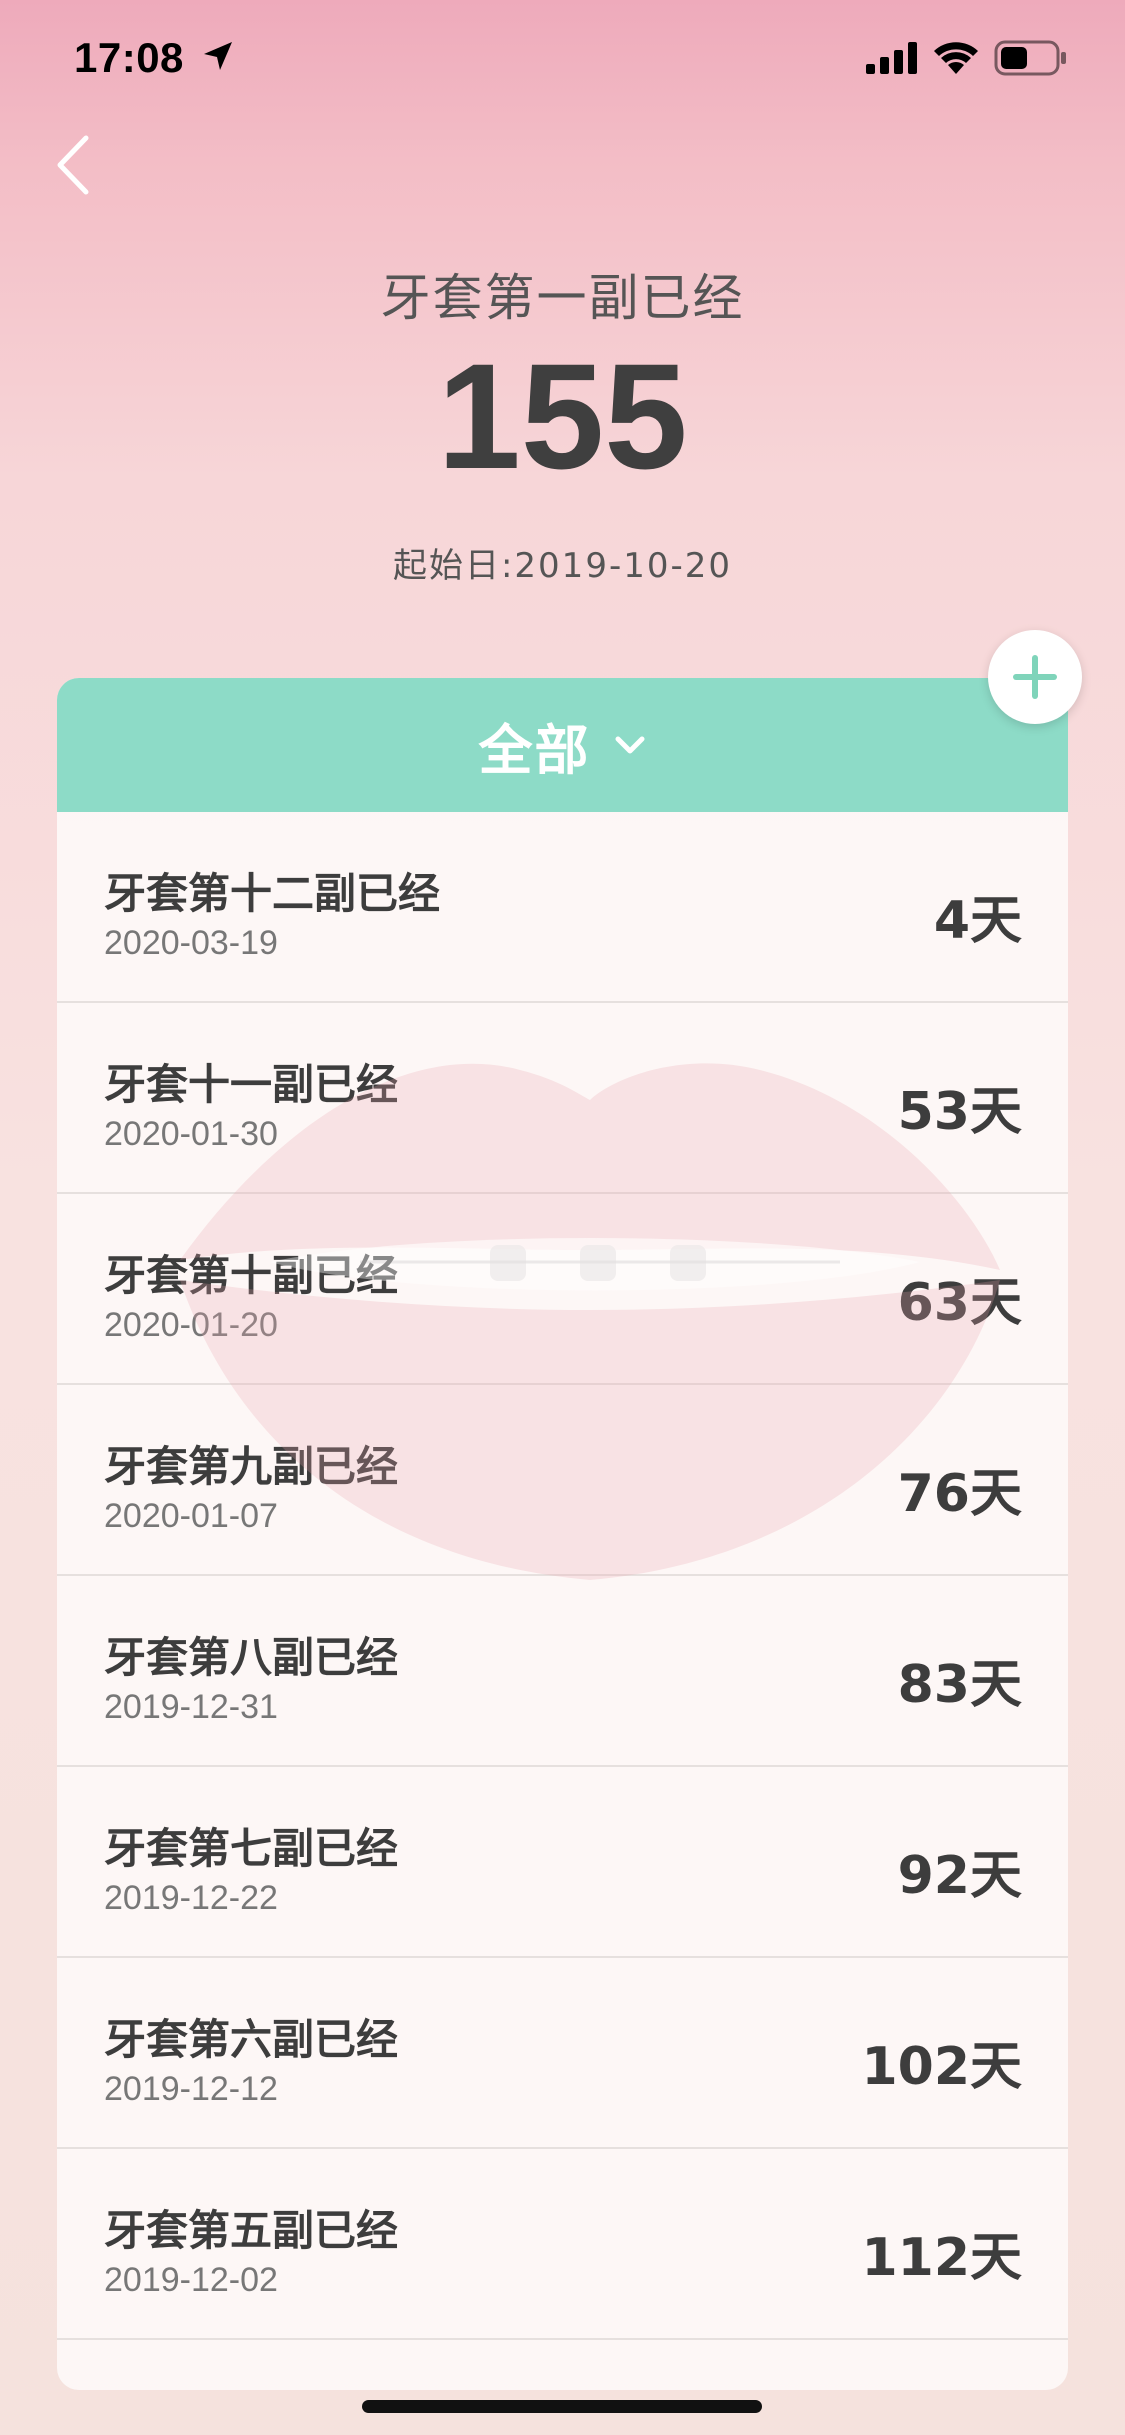 Image resolution: width=1125 pixels, height=2435 pixels. What do you see at coordinates (941, 2067) in the screenshot?
I see `item-days: 102天` at bounding box center [941, 2067].